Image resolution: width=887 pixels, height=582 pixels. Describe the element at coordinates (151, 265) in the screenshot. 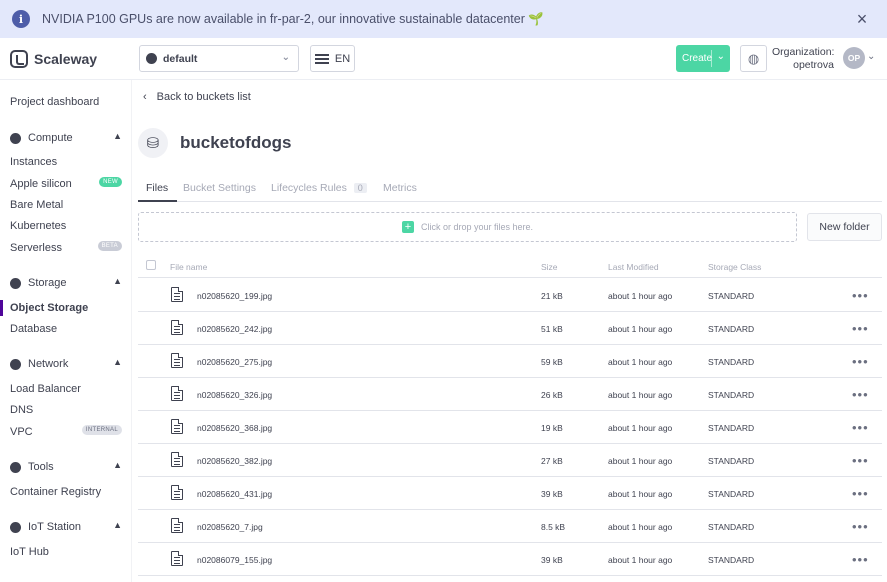

I see `select-all-checkbox` at that location.